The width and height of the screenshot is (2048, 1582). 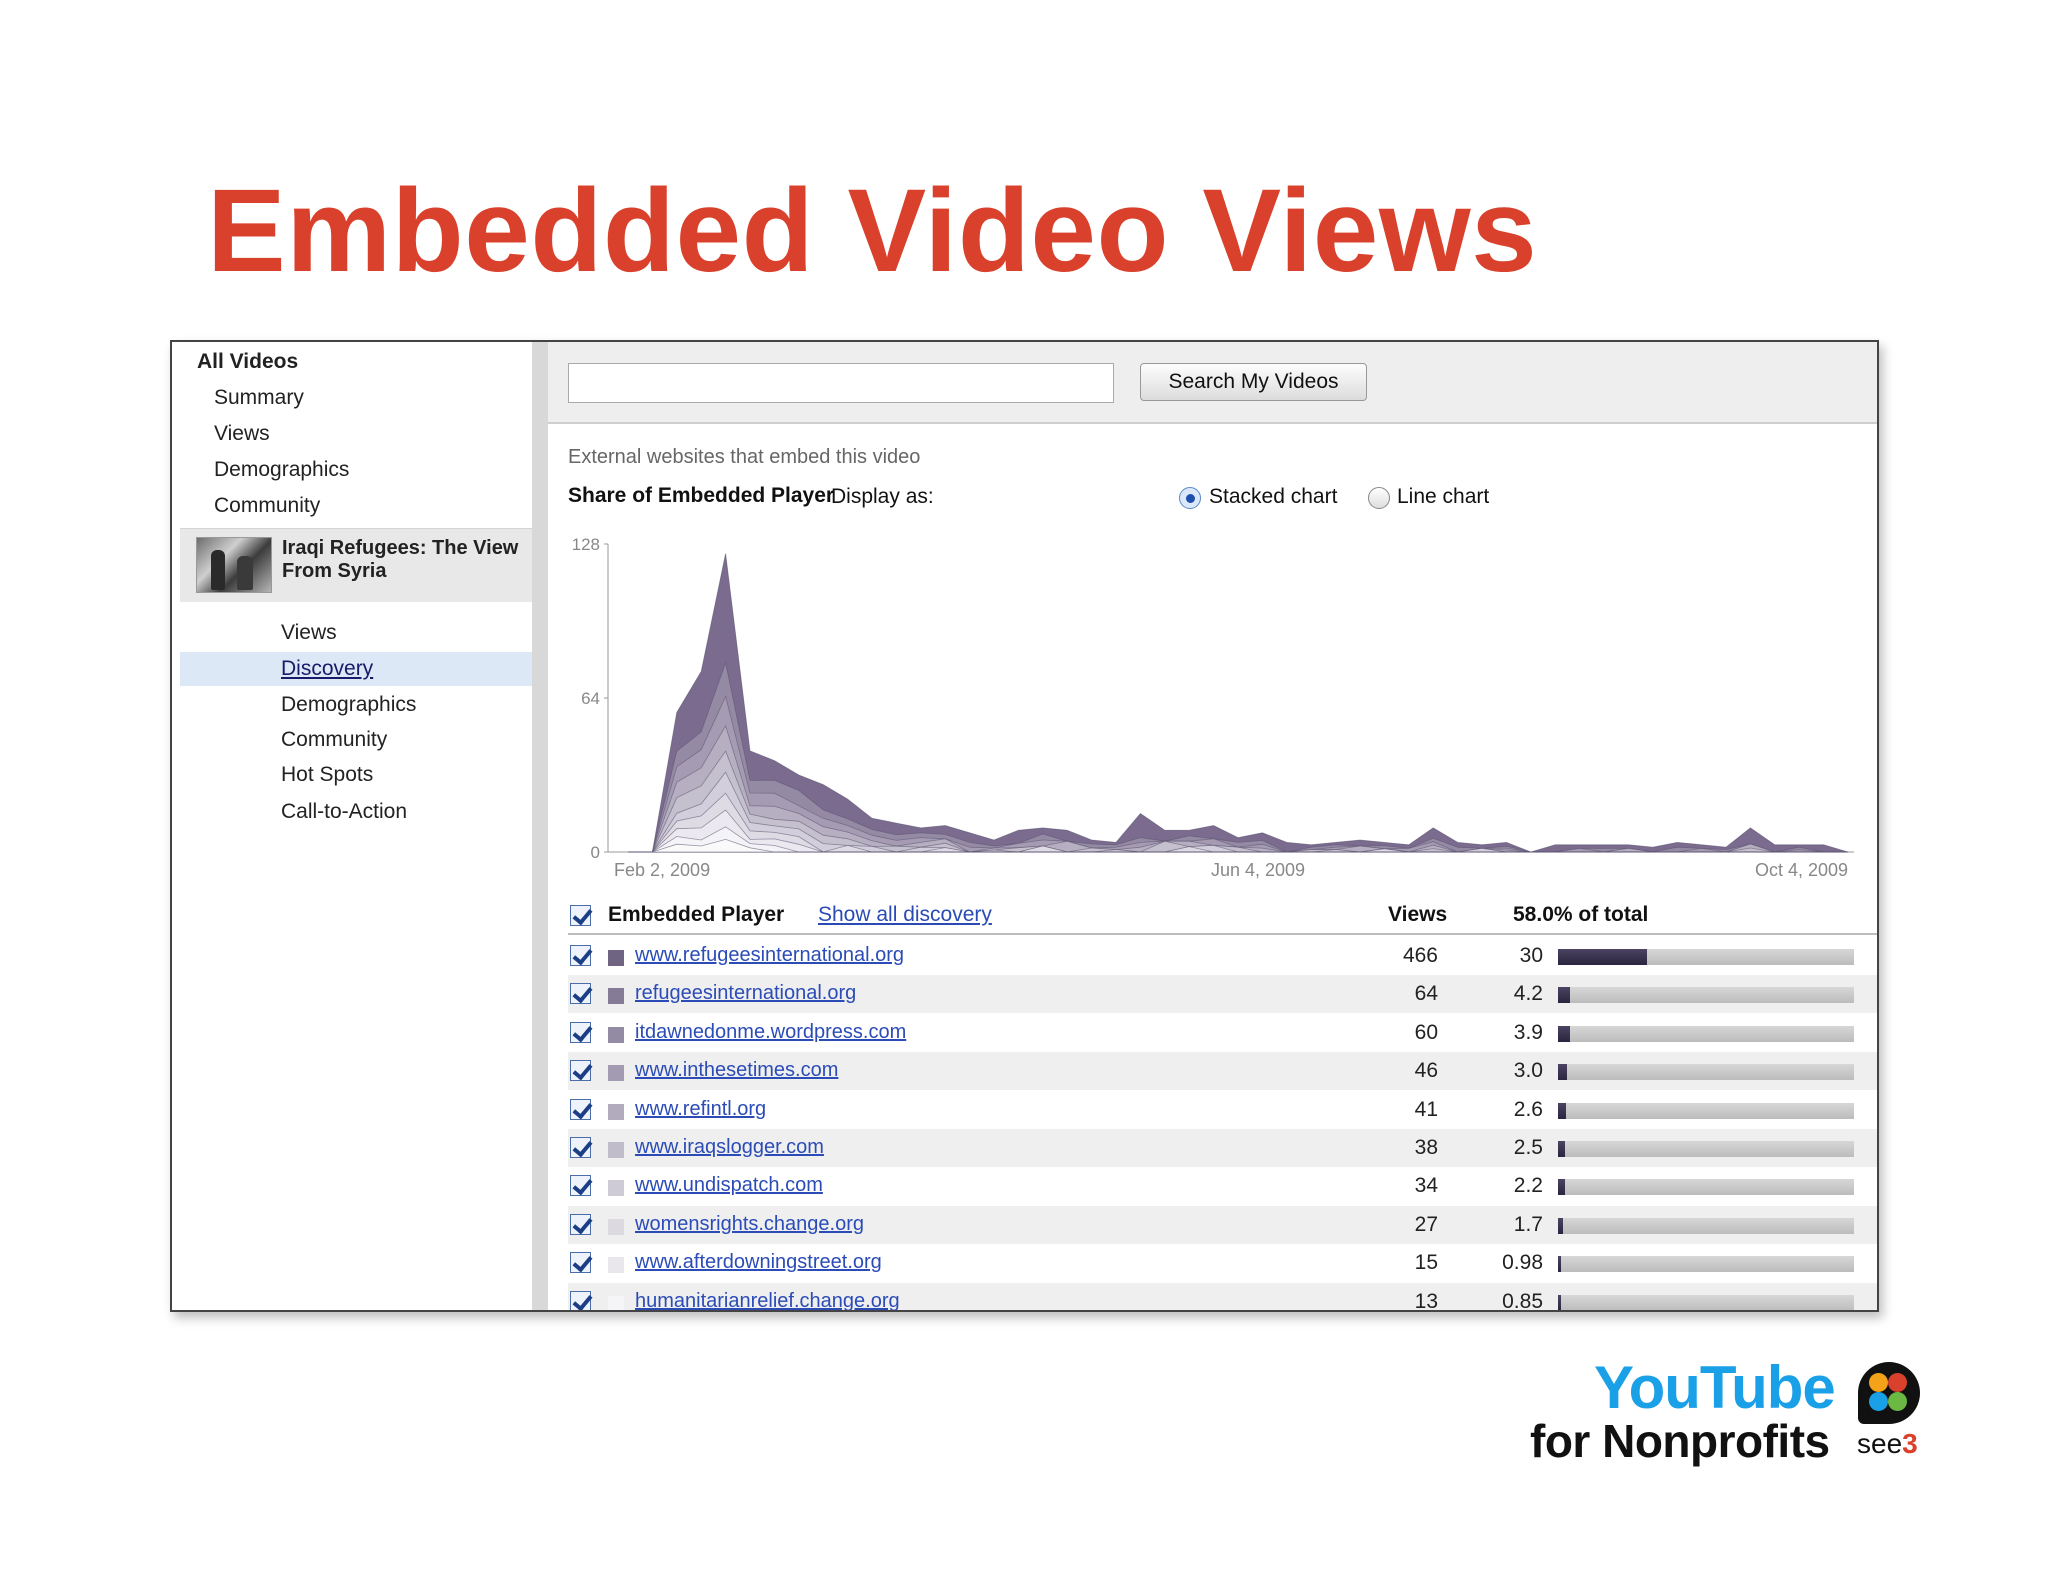 I want to click on percent-value: 3.0, so click(x=1528, y=1071).